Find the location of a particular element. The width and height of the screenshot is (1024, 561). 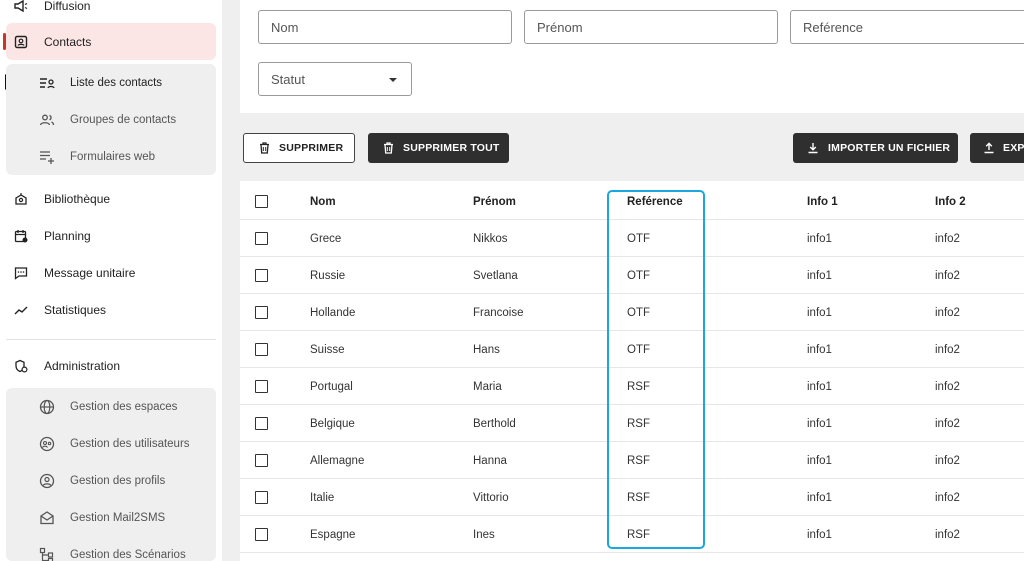

globe-icon is located at coordinates (47, 407).